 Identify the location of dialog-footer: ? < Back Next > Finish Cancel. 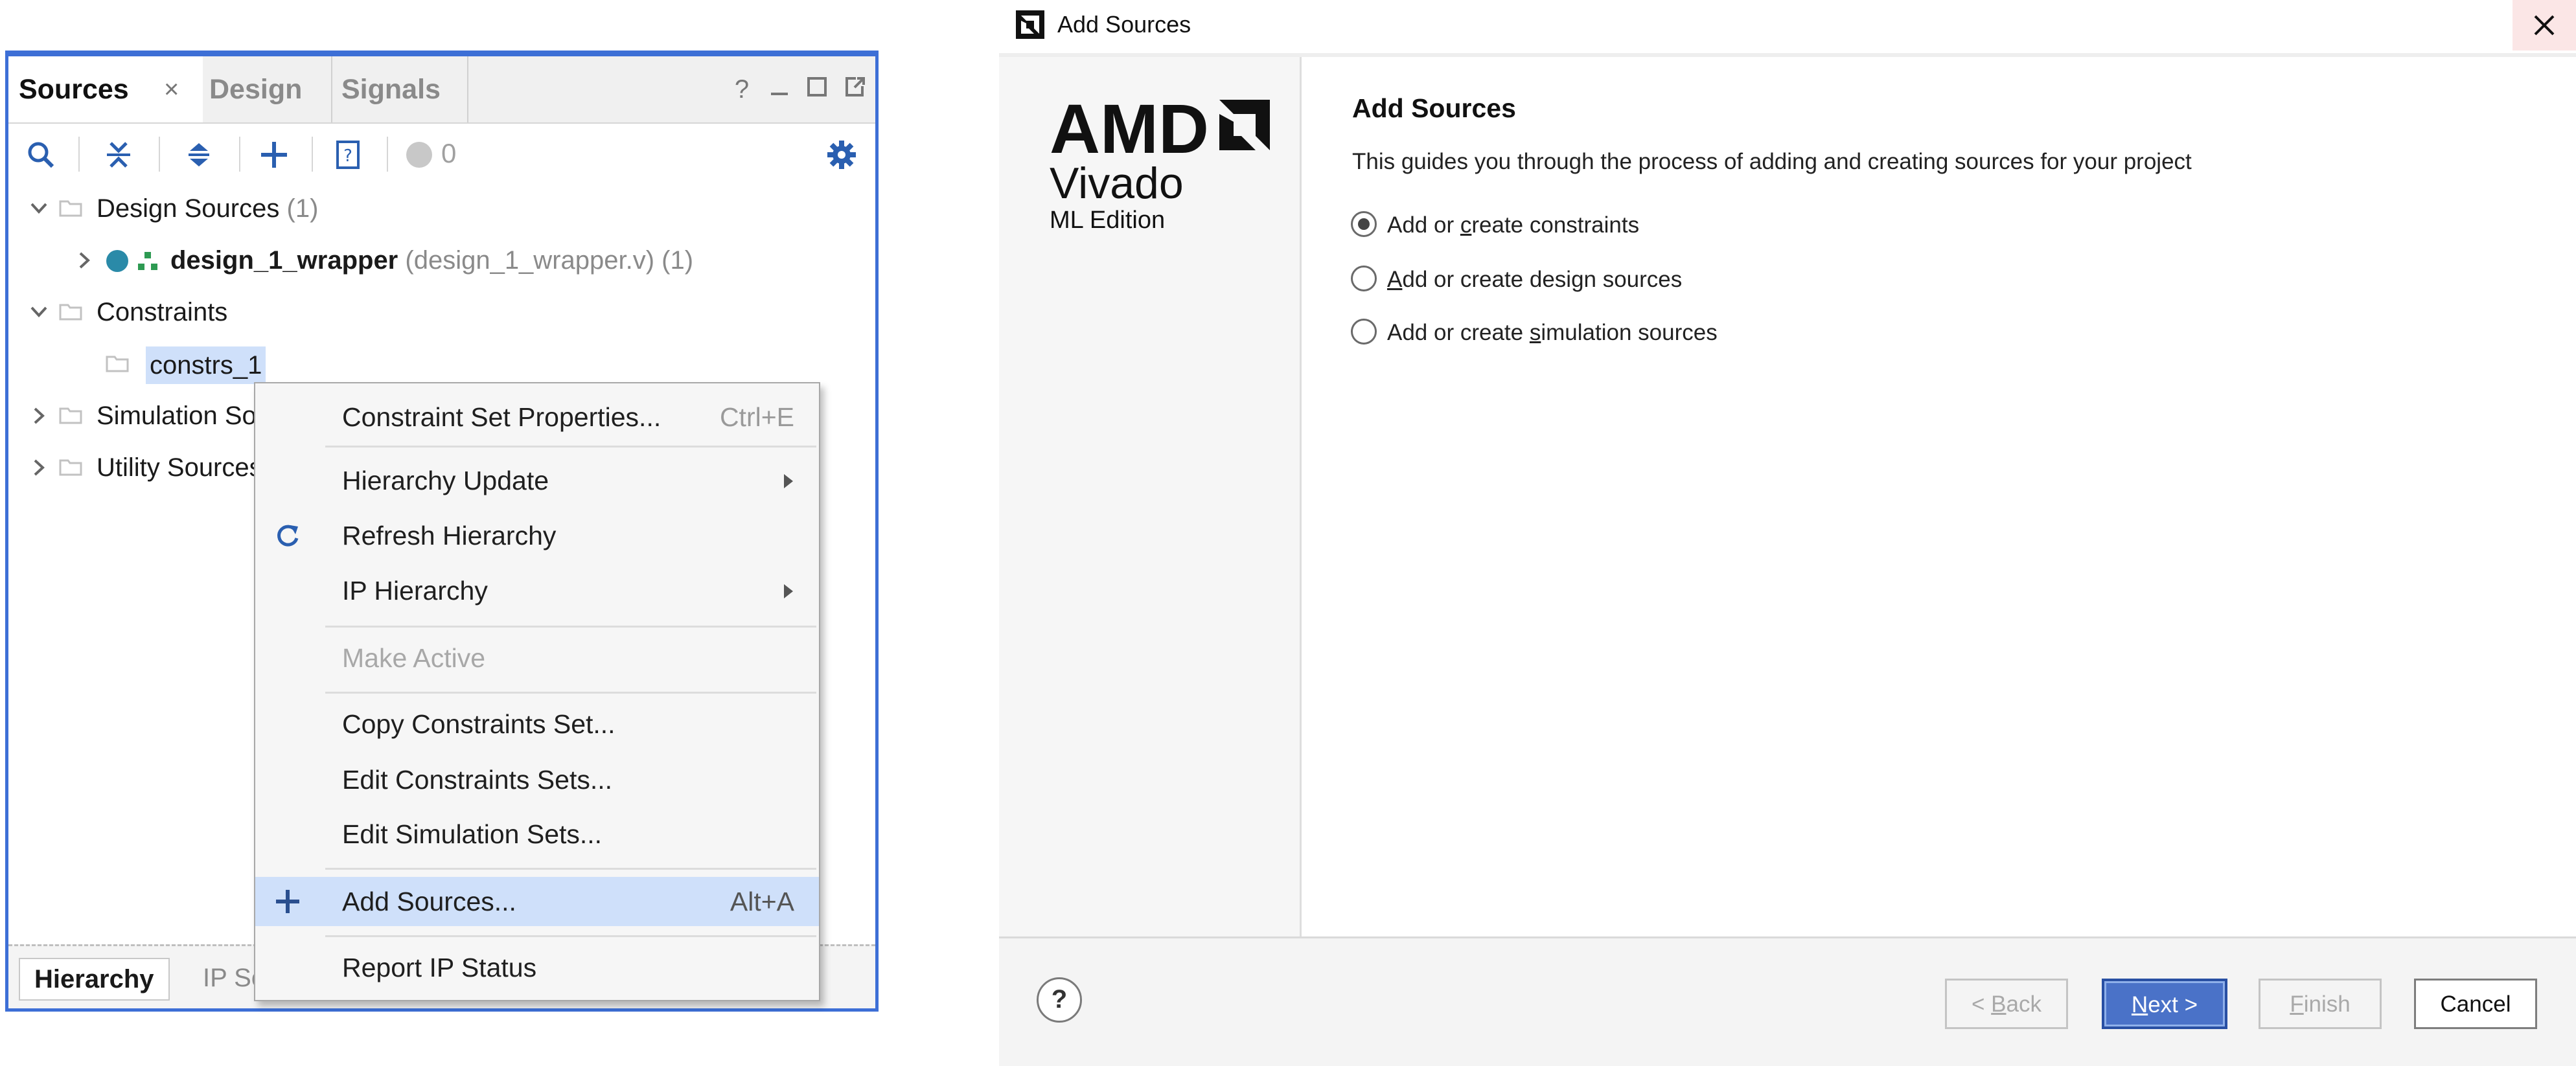
(1788, 1001).